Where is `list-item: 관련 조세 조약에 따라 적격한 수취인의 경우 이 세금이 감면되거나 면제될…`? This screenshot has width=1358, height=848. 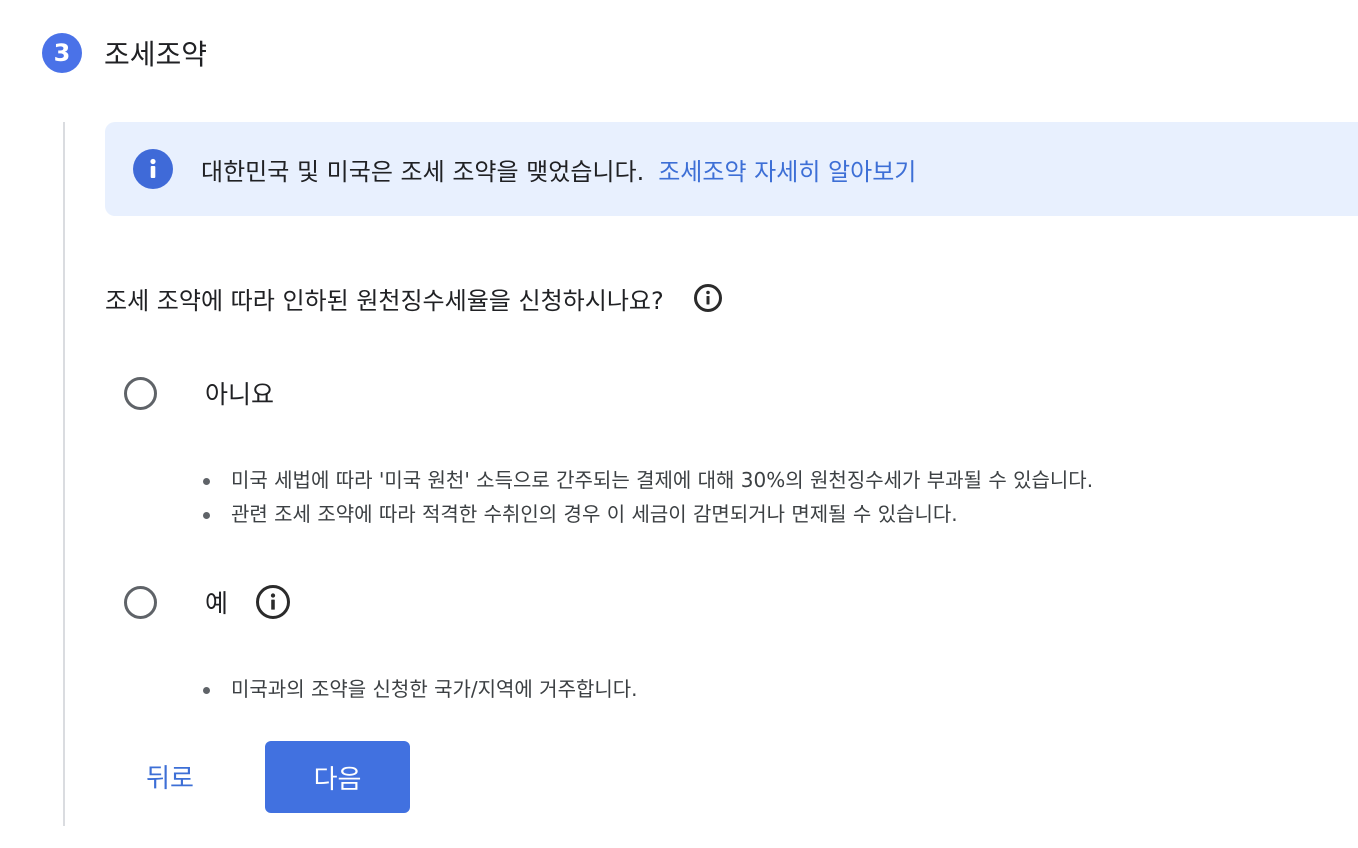 list-item: 관련 조세 조약에 따라 적격한 수취인의 경우 이 세금이 감면되거나 면제될… is located at coordinates (648, 514).